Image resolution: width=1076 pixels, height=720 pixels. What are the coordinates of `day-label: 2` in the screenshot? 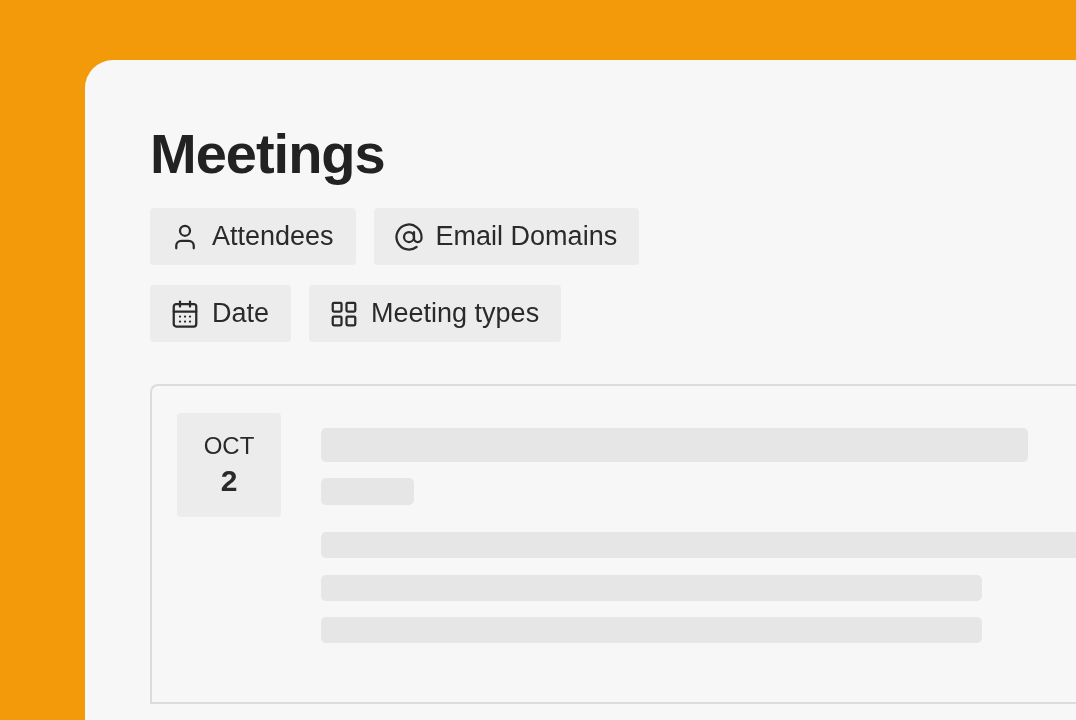 It's located at (229, 481).